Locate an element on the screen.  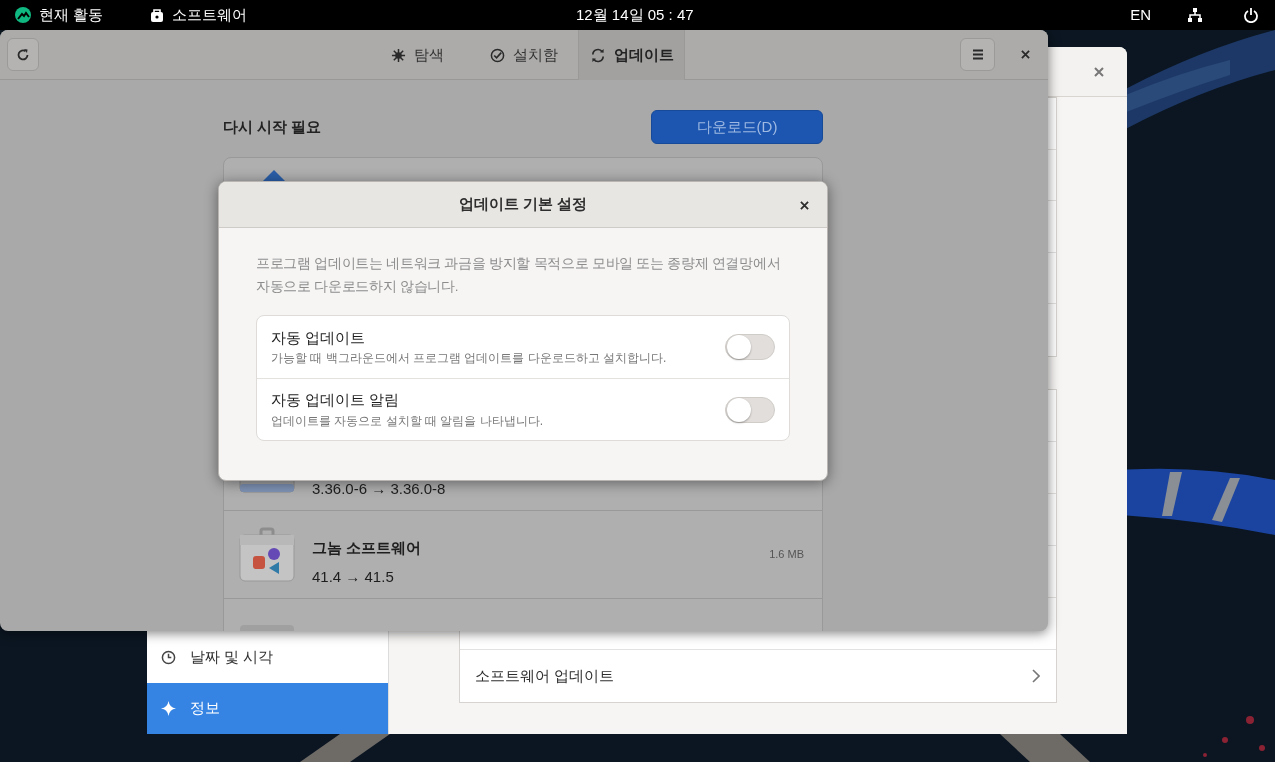
description-text: 프로그램 업데이트는 네트워크 과금을 방지할 목적으로 모바일 또는 종량제 연결망에서 자동으로 다운로드하지 않습니다. is located at coordinates (519, 275).